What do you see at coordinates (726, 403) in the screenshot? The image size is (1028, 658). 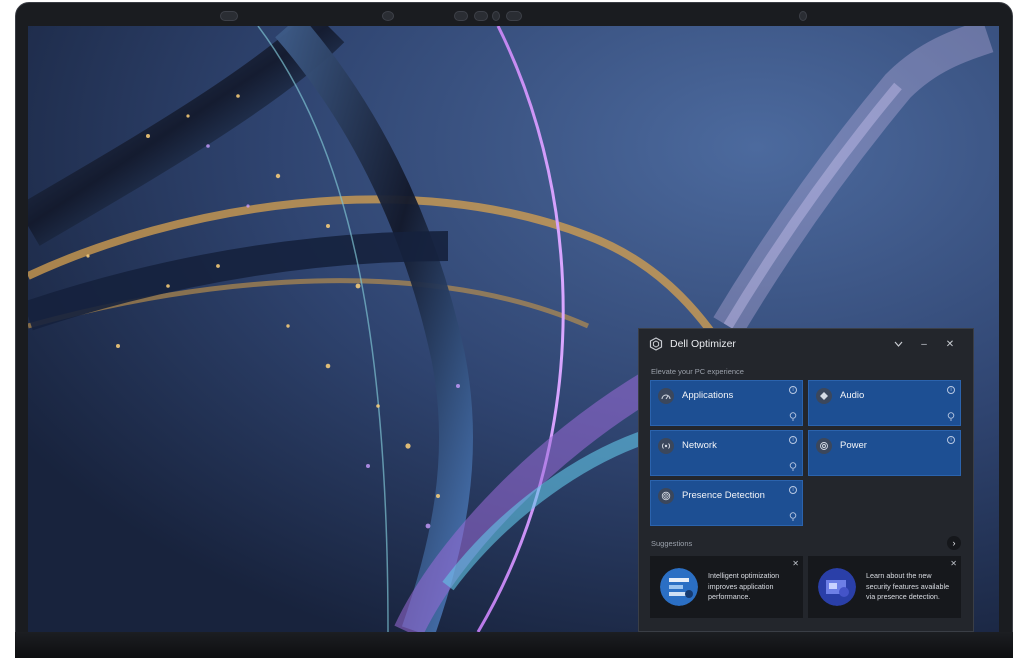 I see `tile-applications: Applications i` at bounding box center [726, 403].